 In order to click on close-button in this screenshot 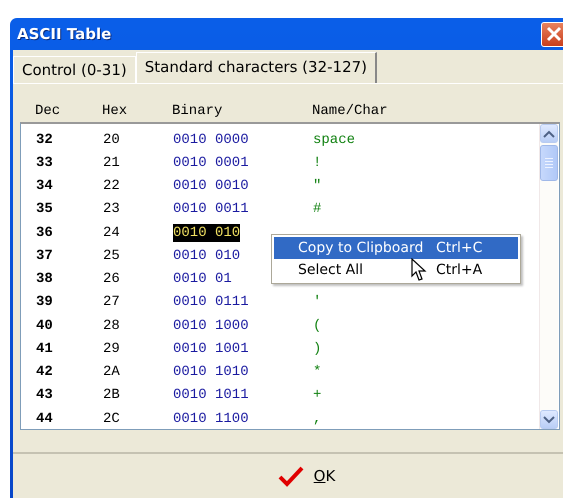, I will do `click(552, 34)`.